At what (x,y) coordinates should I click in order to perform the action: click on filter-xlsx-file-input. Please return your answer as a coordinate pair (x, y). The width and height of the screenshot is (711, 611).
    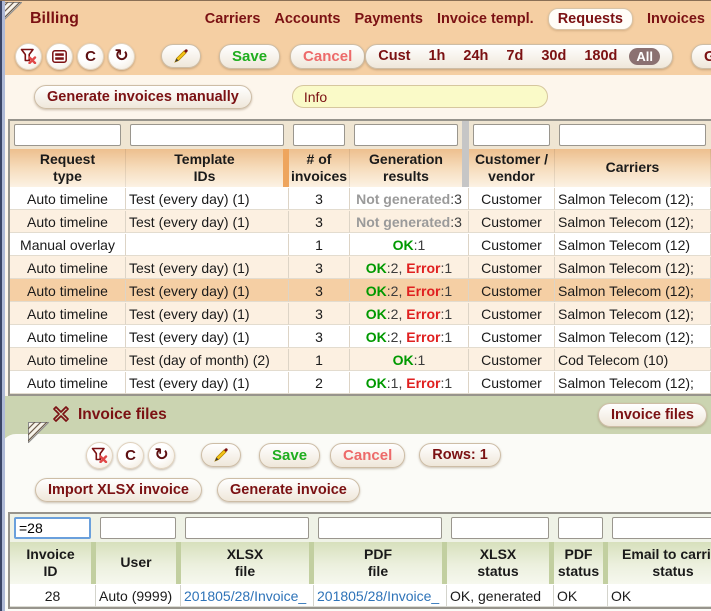
    Looking at the image, I should click on (247, 528).